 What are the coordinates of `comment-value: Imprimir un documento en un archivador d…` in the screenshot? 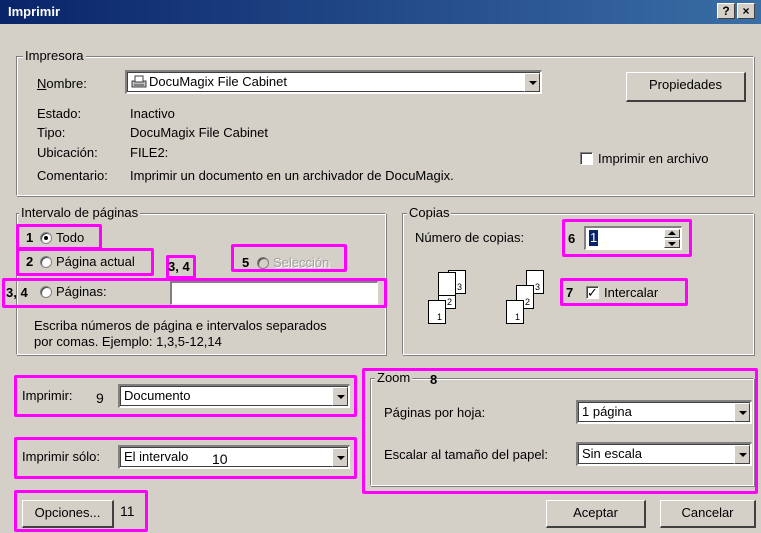 It's located at (292, 175).